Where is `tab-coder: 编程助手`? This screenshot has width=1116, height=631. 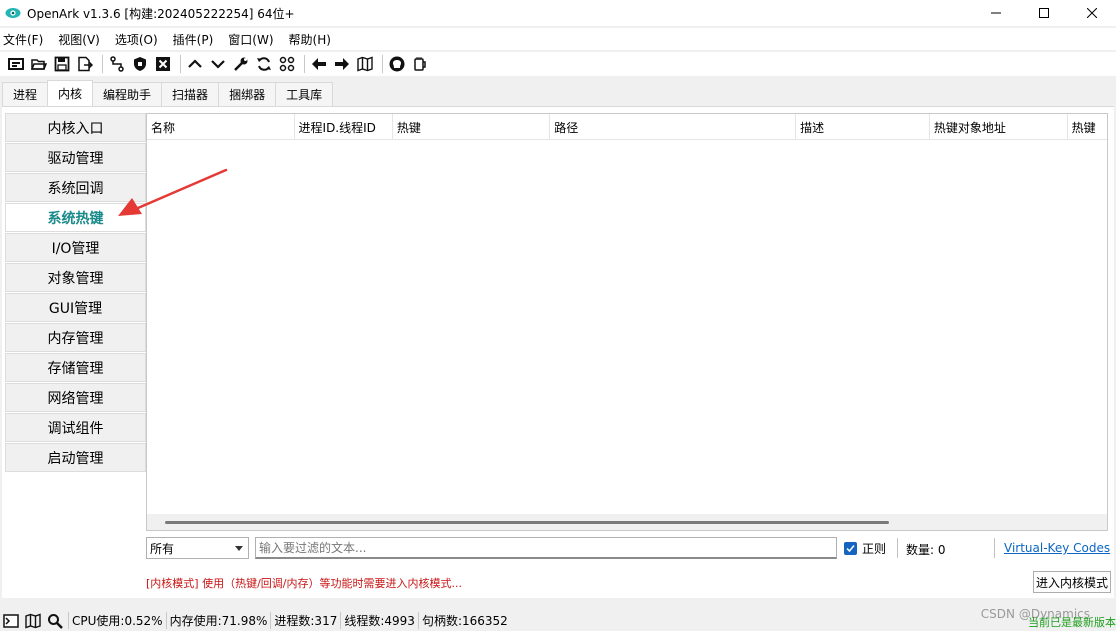 tab-coder: 编程助手 is located at coordinates (127, 94).